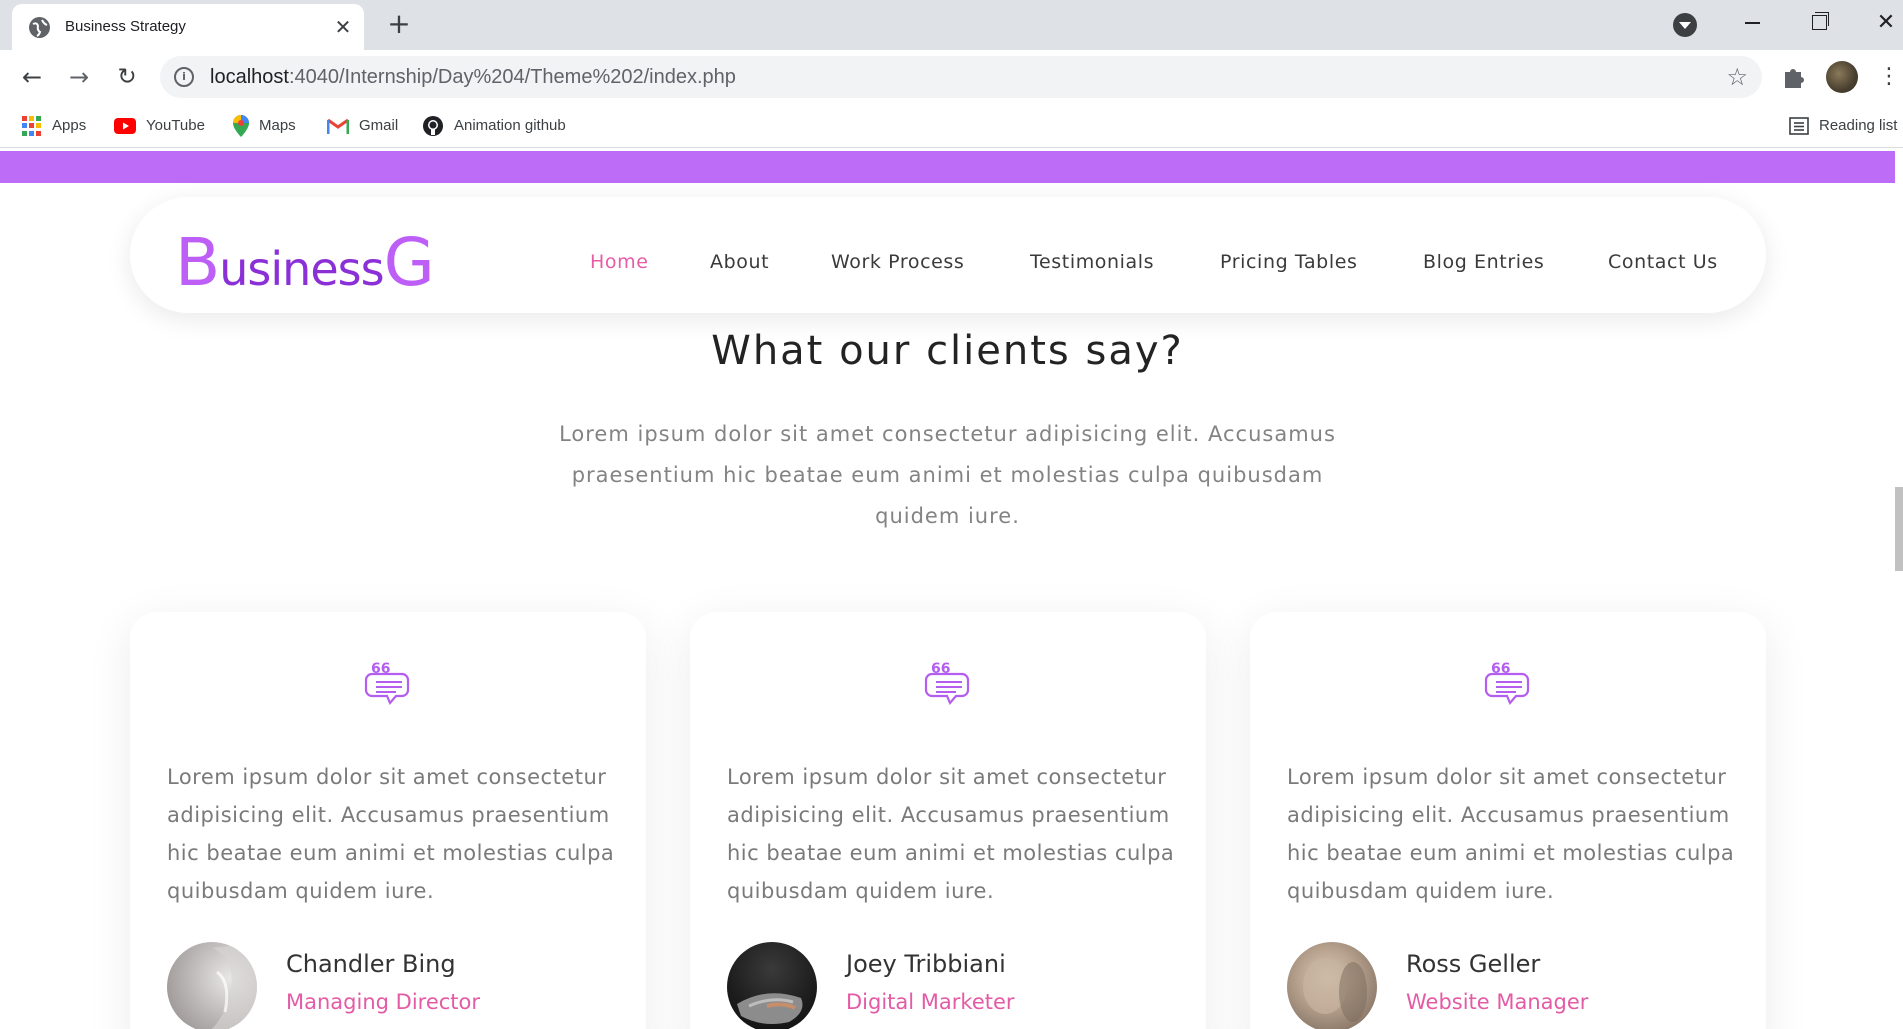  Describe the element at coordinates (184, 77) in the screenshot. I see `site-info-icon: i` at that location.